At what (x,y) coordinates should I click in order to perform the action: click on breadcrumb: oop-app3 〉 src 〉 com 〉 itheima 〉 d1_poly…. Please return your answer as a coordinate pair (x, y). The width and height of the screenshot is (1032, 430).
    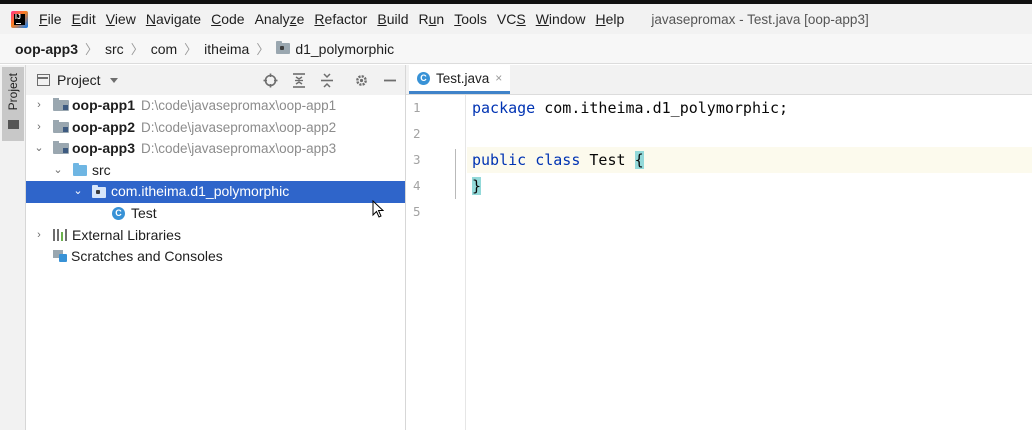
    Looking at the image, I should click on (516, 49).